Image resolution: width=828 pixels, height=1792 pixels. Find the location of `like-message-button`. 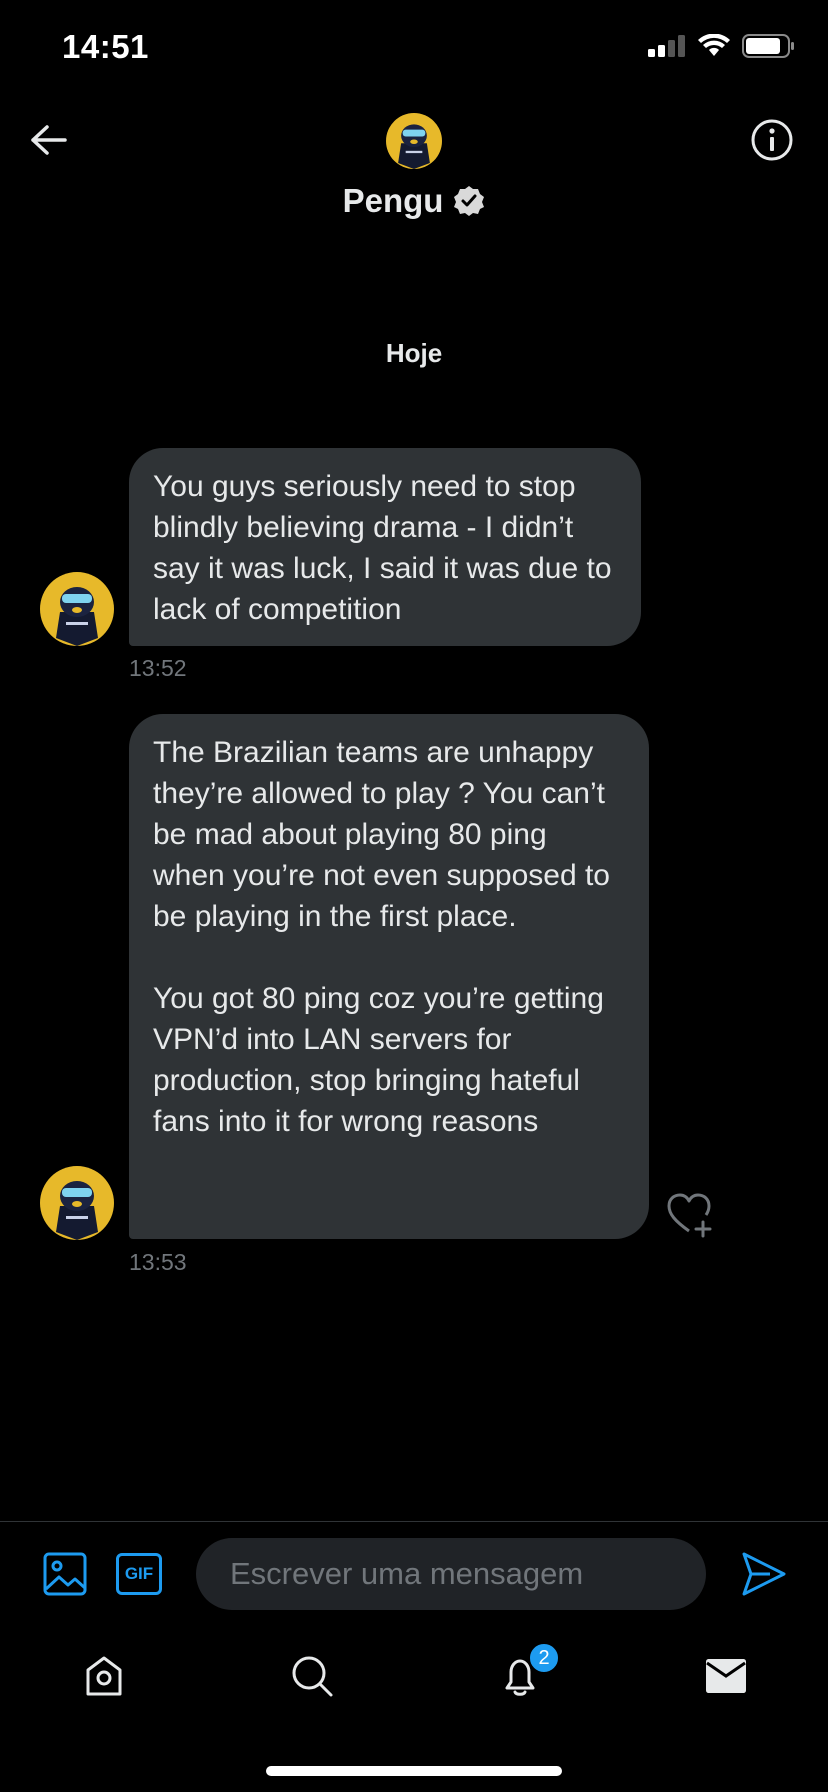

like-message-button is located at coordinates (689, 1214).